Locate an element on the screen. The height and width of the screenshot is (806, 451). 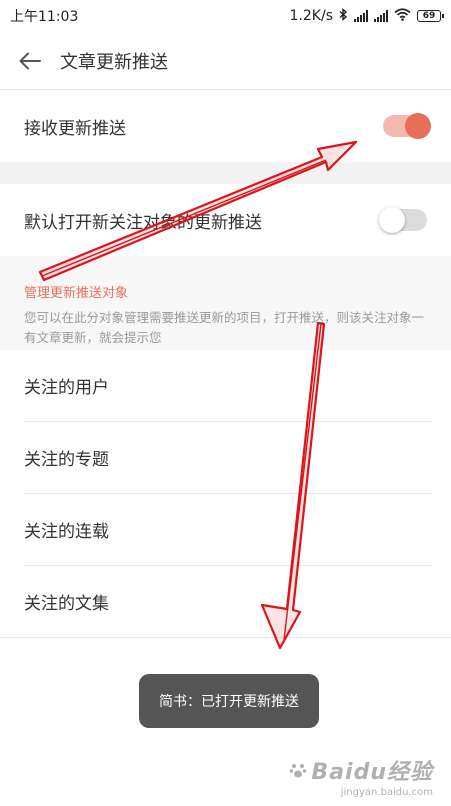
default-follow-push-toggle is located at coordinates (403, 220).